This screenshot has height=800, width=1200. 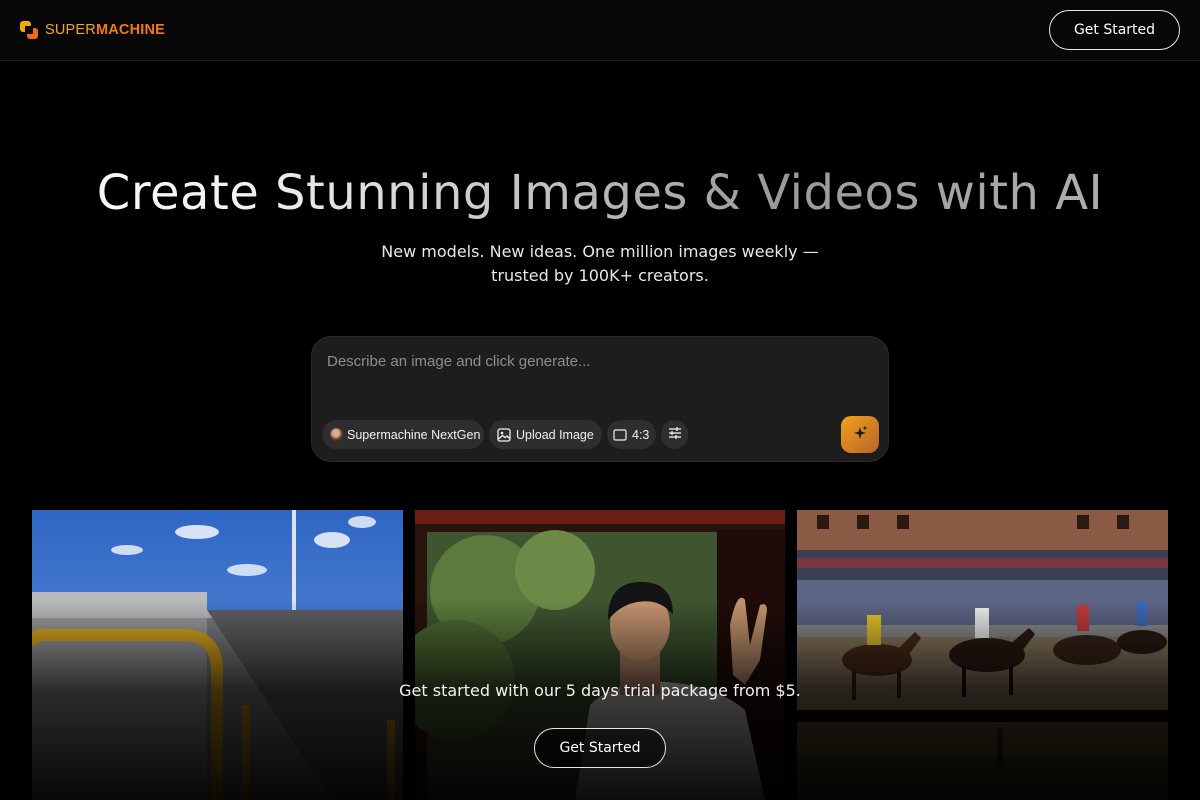 What do you see at coordinates (982, 761) in the screenshot?
I see `gallery-image-dark-landscape` at bounding box center [982, 761].